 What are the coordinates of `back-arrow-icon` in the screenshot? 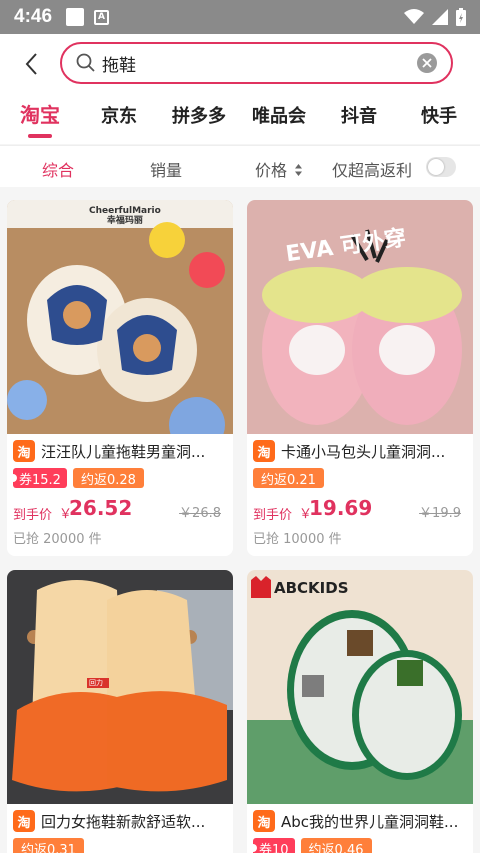 It's located at (31, 64).